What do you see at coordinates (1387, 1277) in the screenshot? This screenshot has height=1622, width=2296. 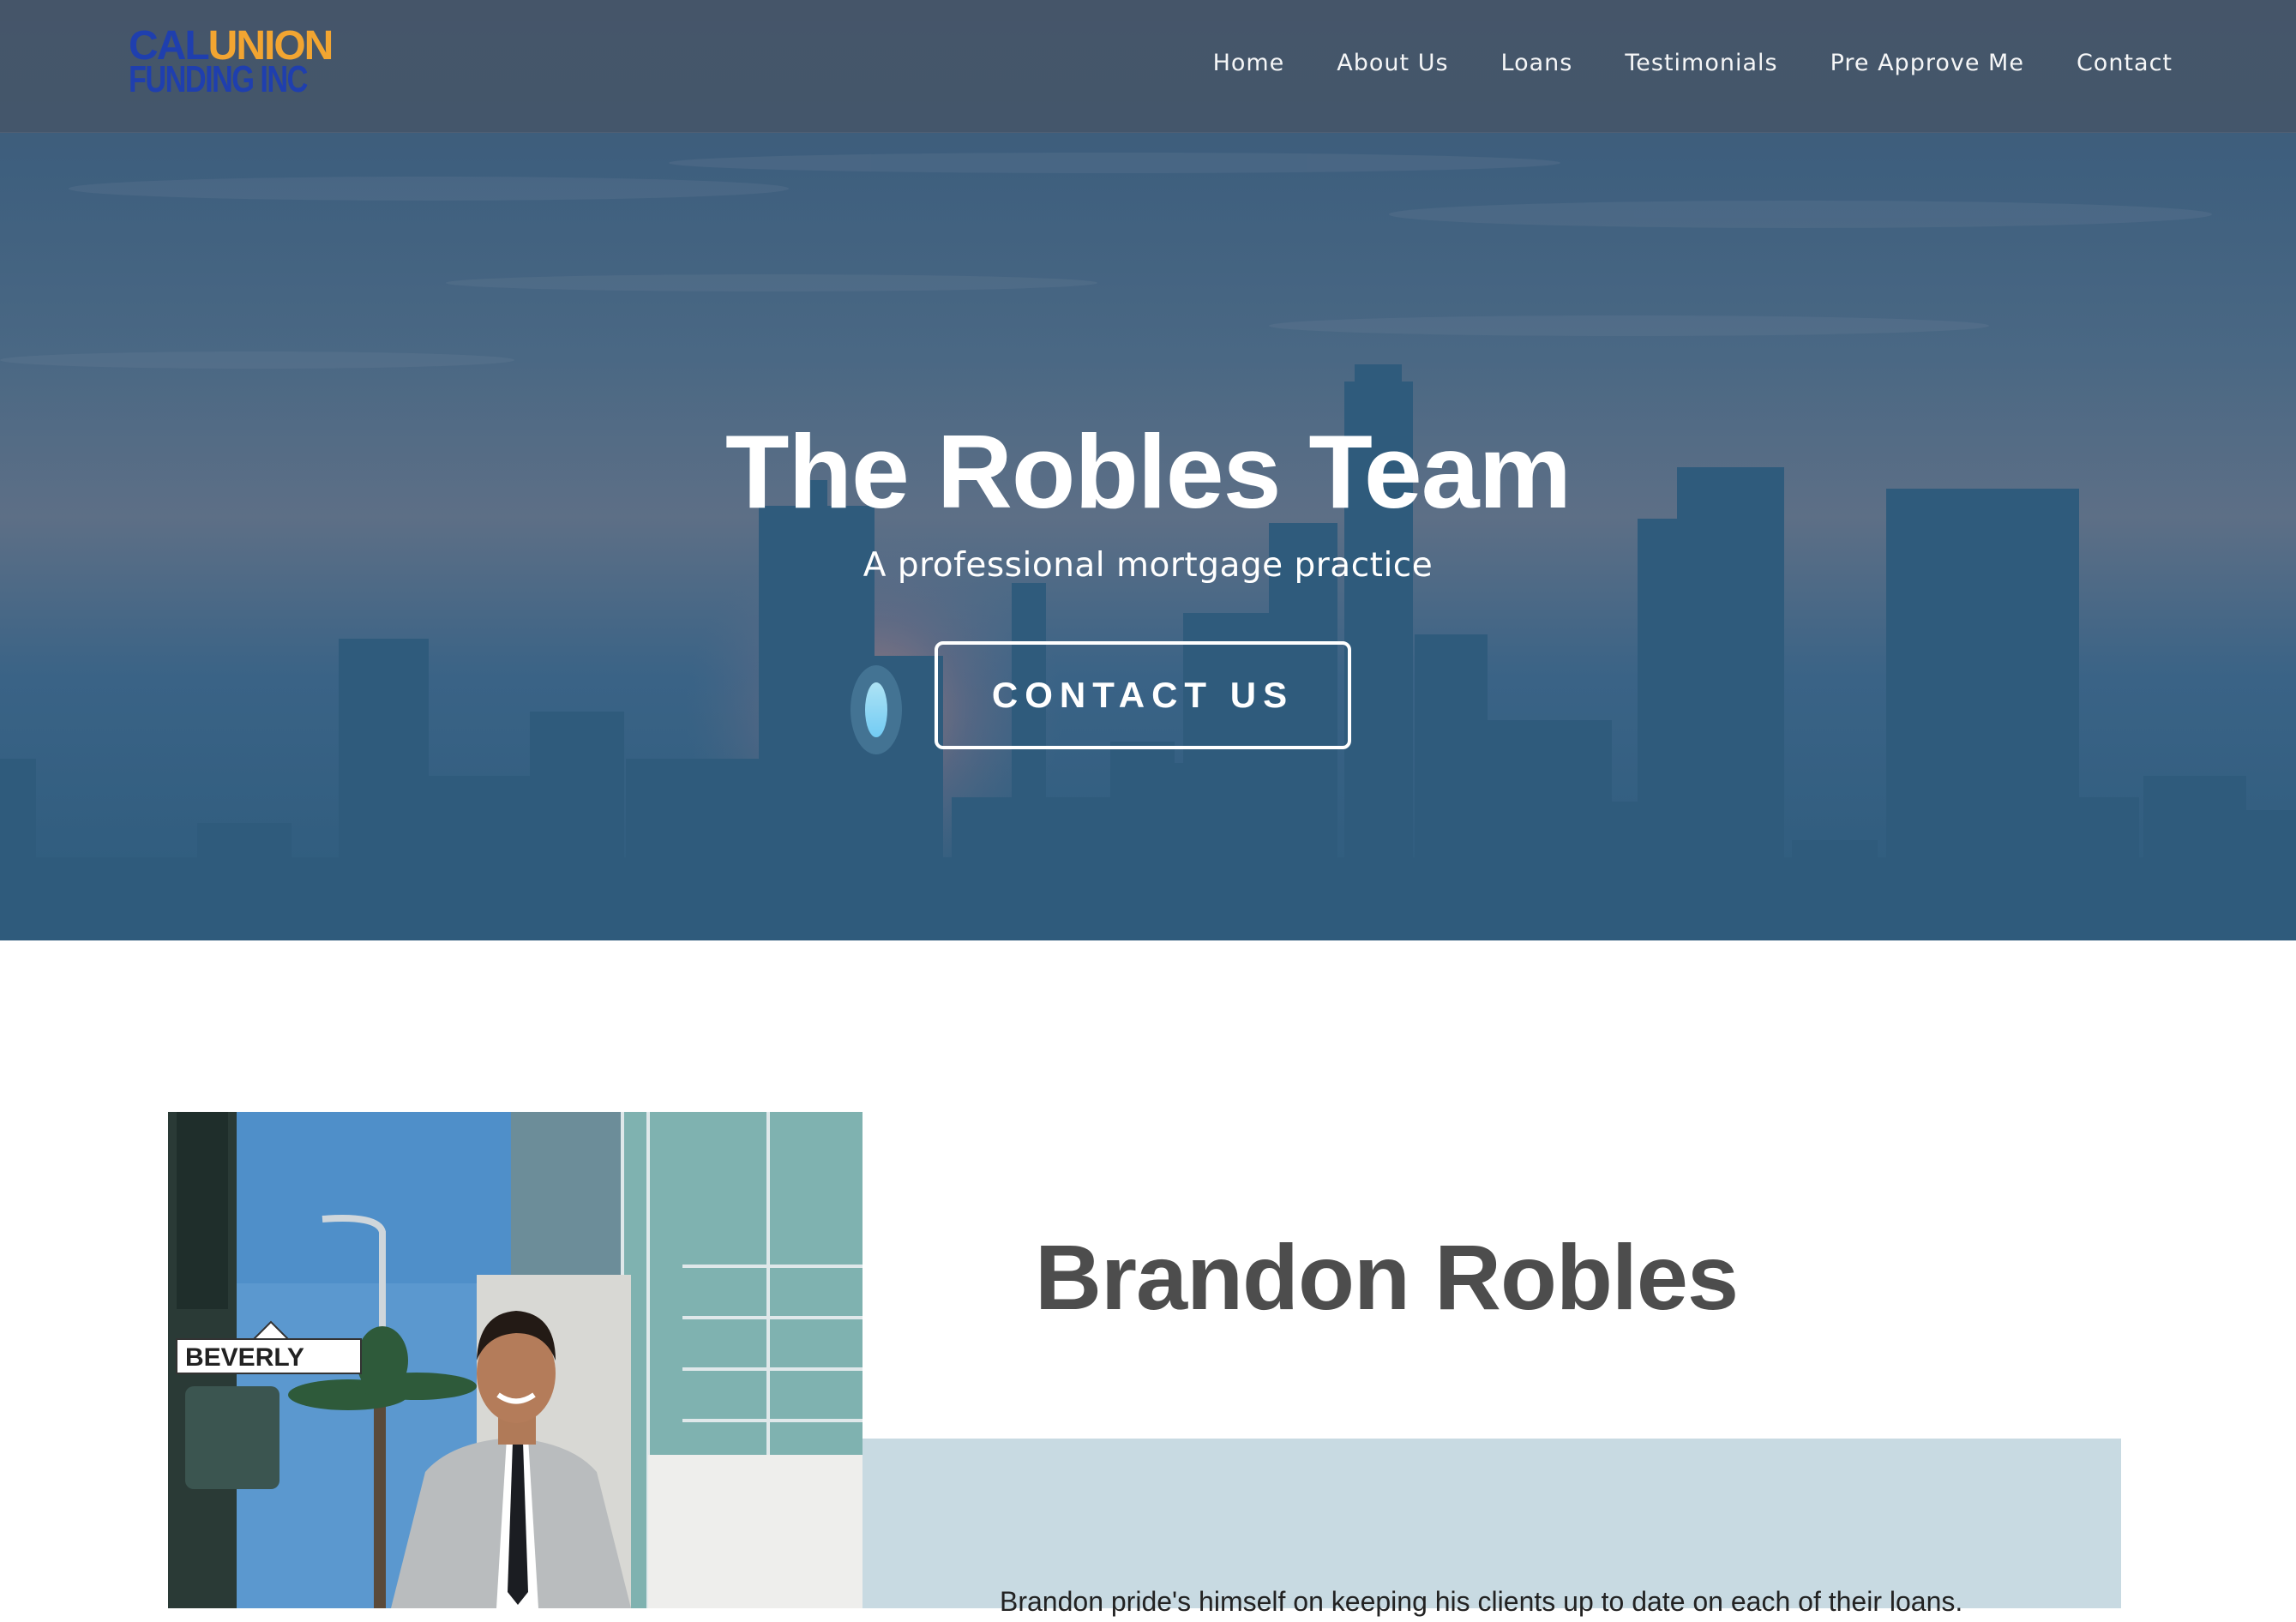 I see `profile-name: Brandon Robles` at bounding box center [1387, 1277].